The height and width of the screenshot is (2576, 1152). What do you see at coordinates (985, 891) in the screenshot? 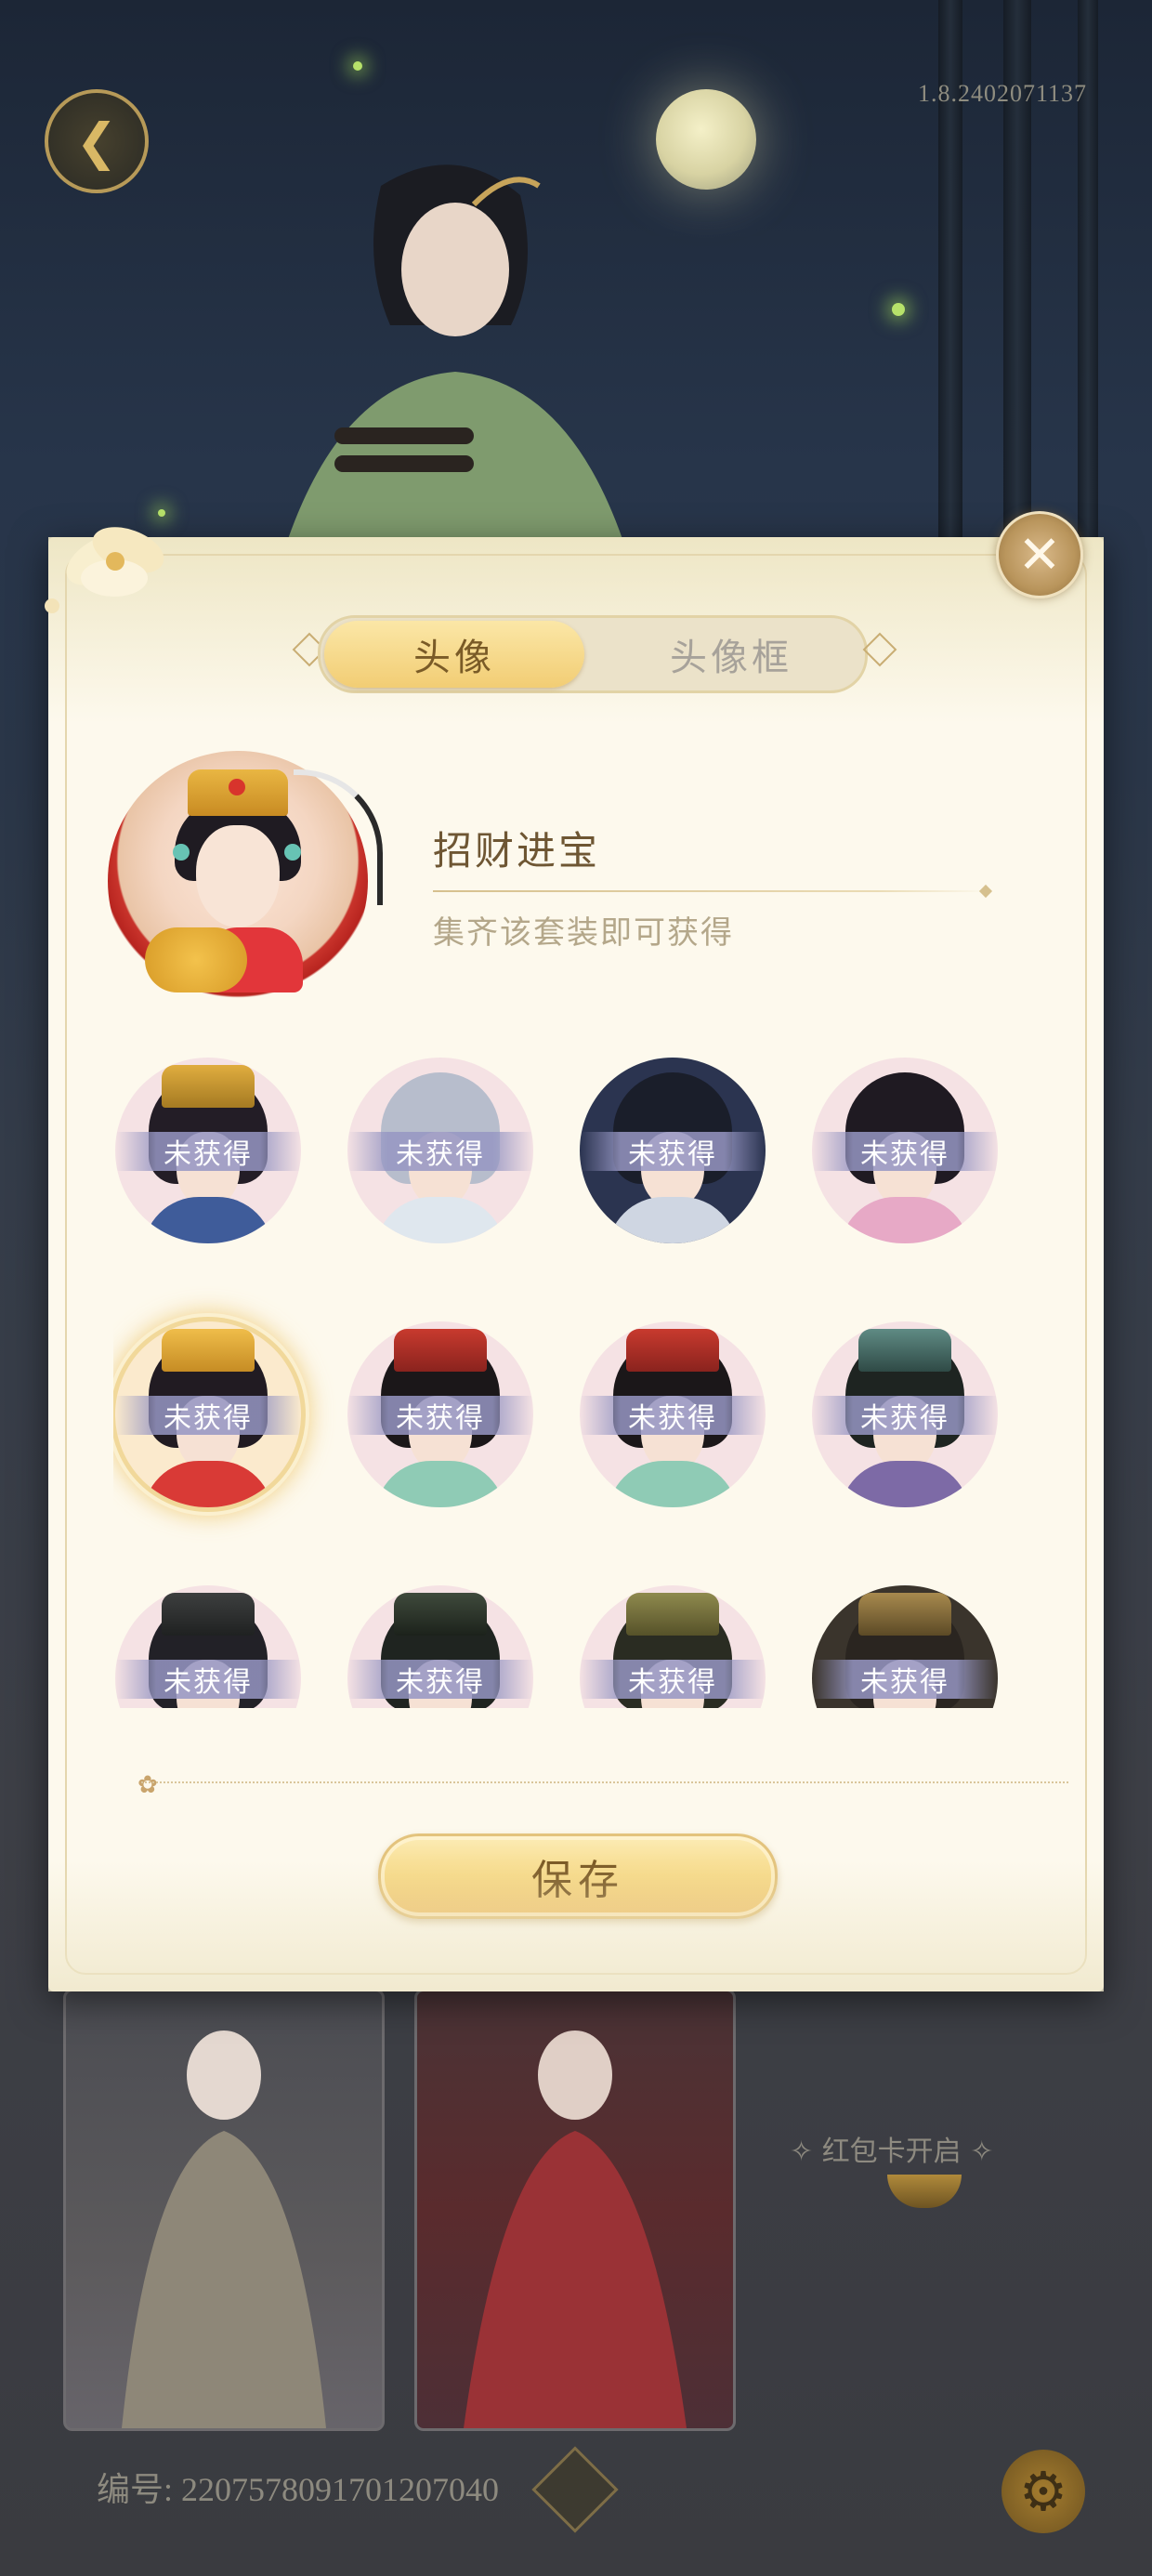
I see `underline-ornament` at bounding box center [985, 891].